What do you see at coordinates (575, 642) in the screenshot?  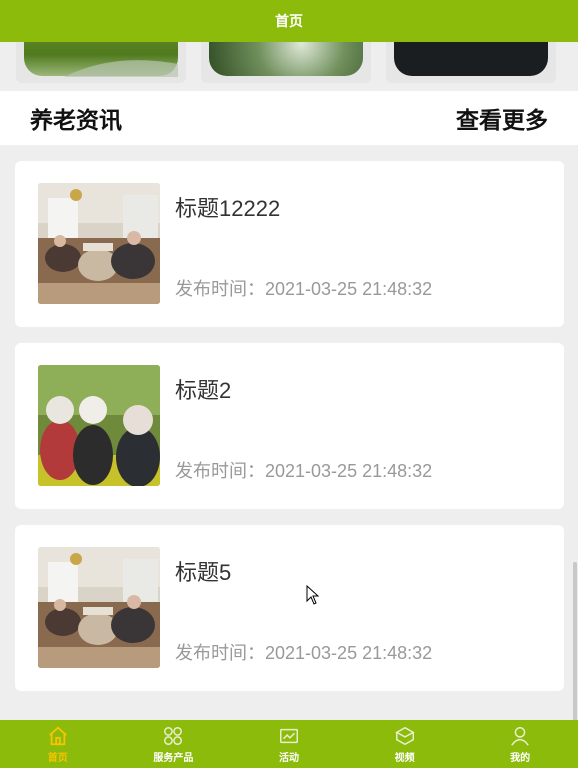 I see `scrollbar-thumb` at bounding box center [575, 642].